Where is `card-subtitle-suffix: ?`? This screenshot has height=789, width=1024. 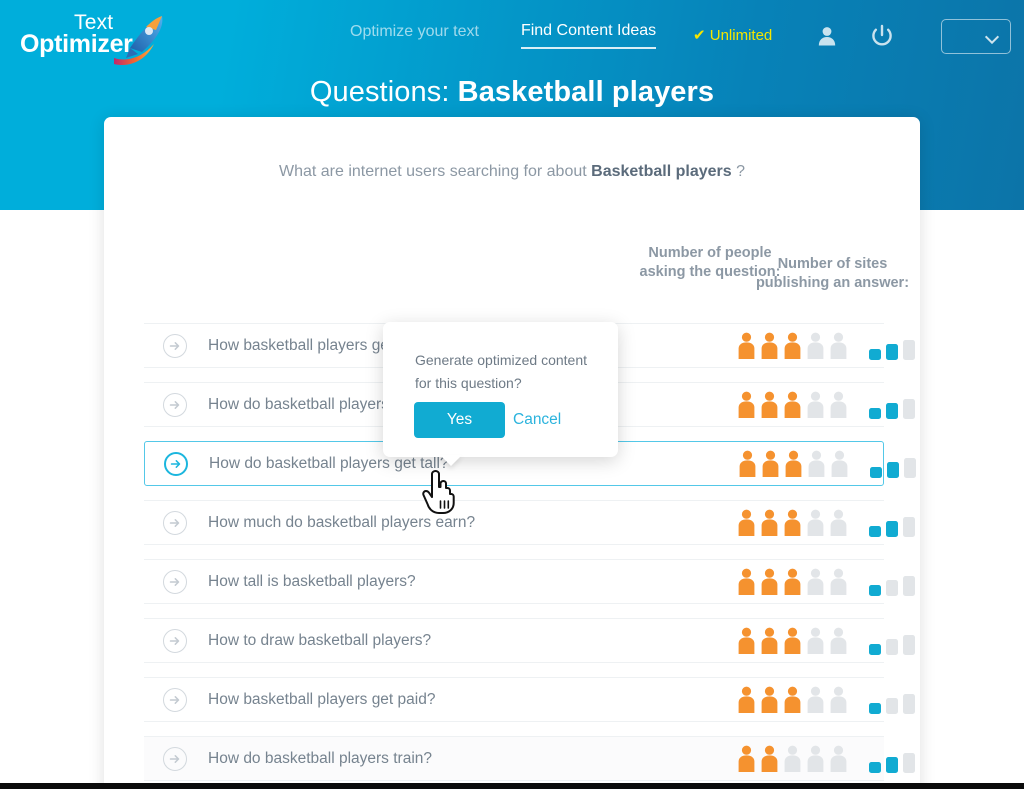 card-subtitle-suffix: ? is located at coordinates (741, 171).